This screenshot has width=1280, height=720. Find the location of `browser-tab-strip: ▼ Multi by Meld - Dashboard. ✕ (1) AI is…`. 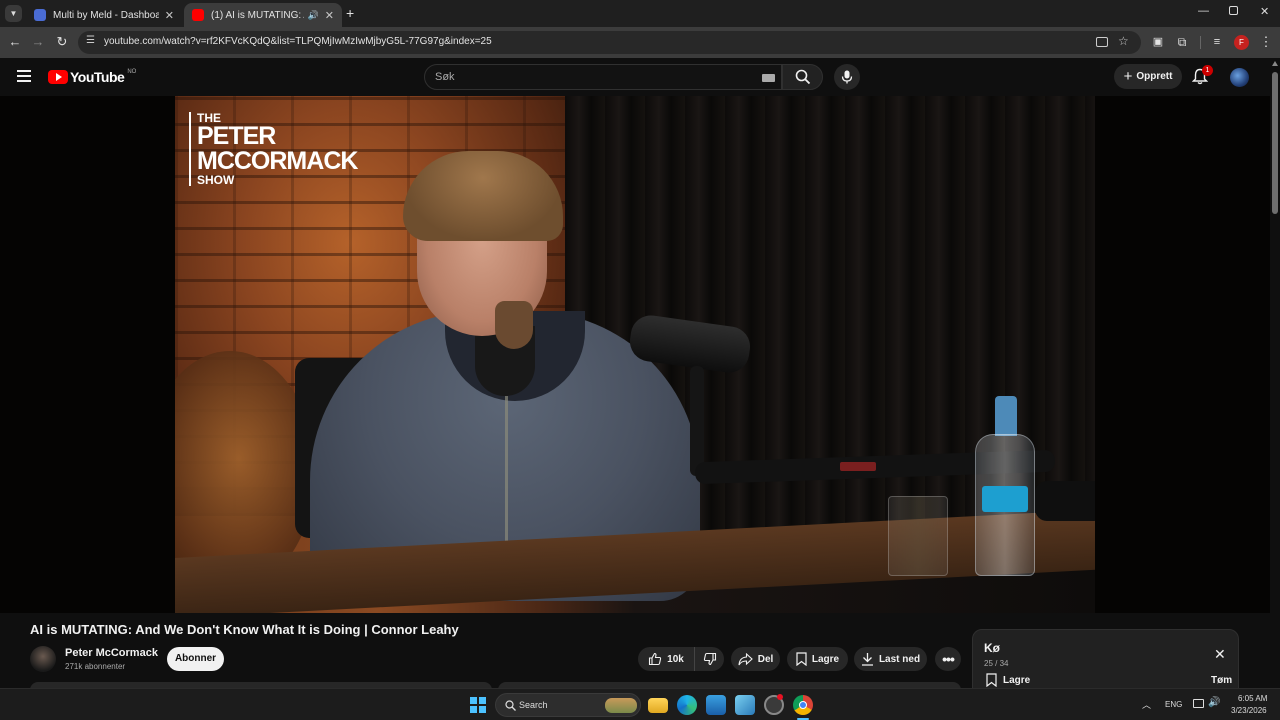

browser-tab-strip: ▼ Multi by Meld - Dashboard. ✕ (1) AI is… is located at coordinates (640, 13).